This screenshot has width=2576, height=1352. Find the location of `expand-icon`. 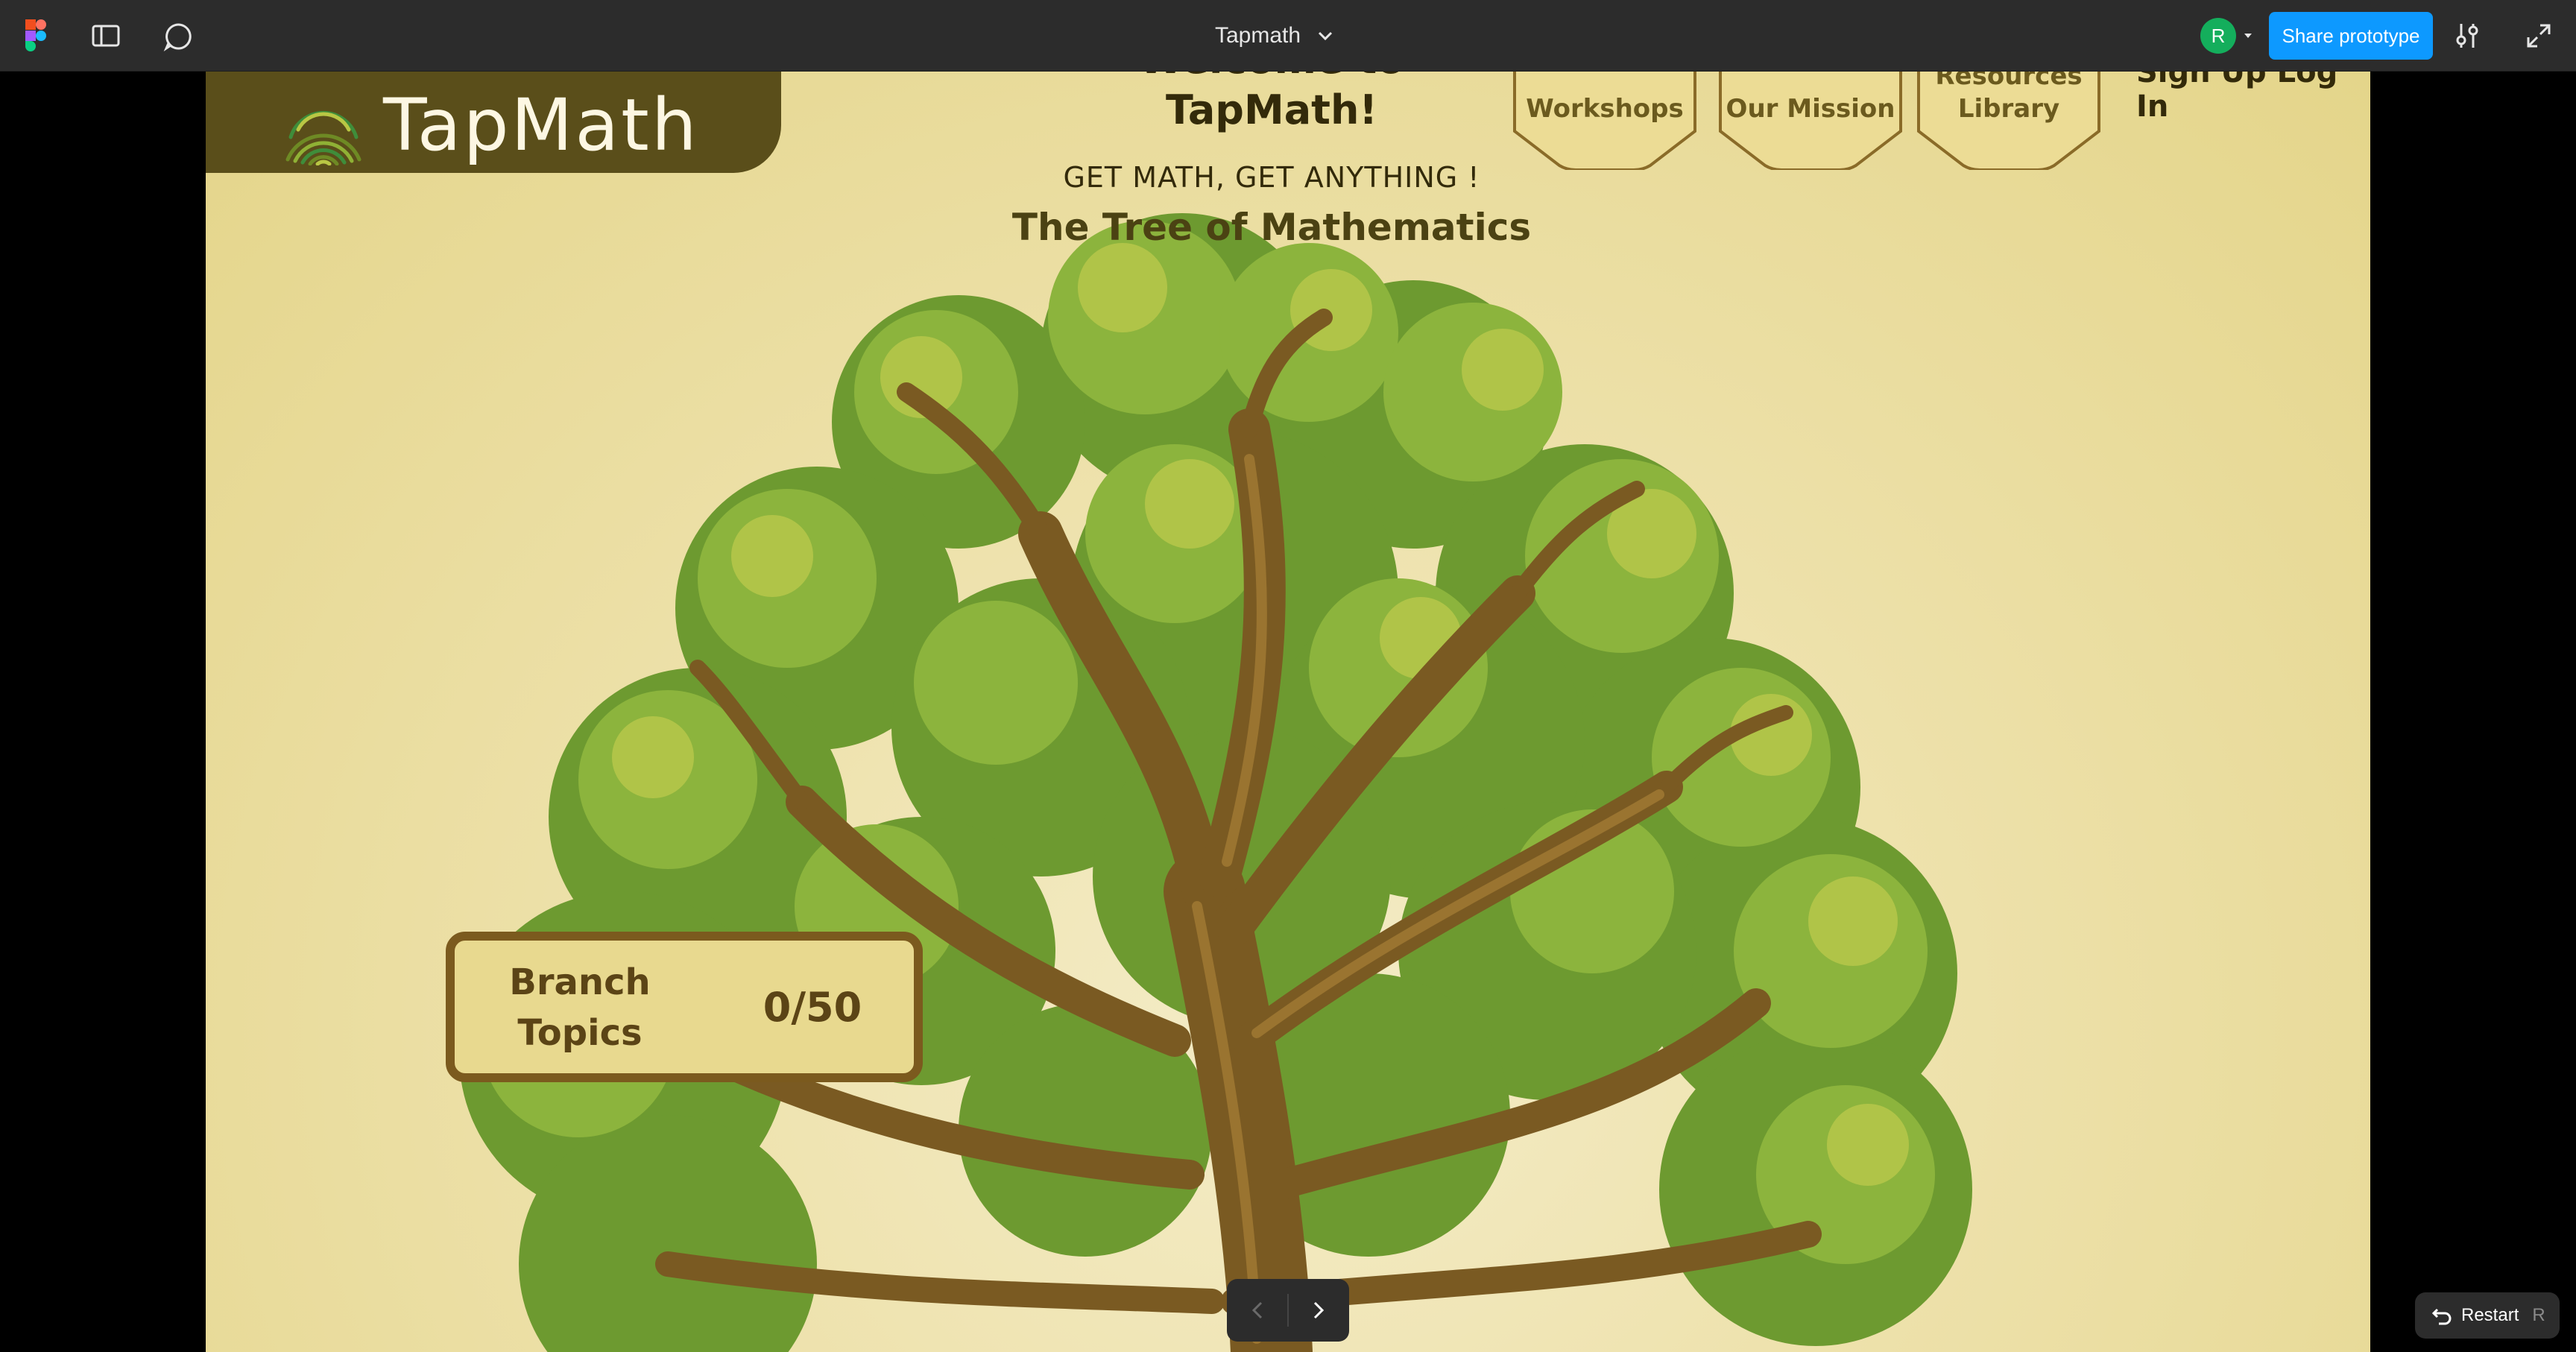

expand-icon is located at coordinates (2539, 36).